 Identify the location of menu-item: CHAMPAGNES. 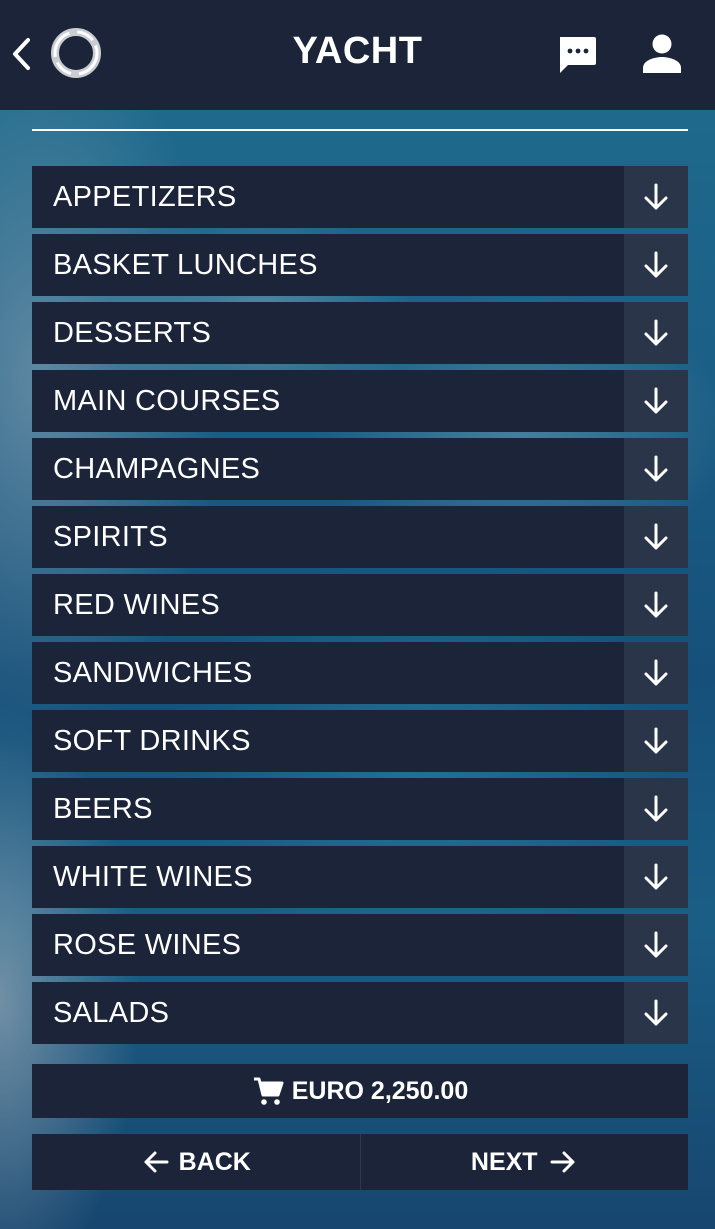
(360, 469).